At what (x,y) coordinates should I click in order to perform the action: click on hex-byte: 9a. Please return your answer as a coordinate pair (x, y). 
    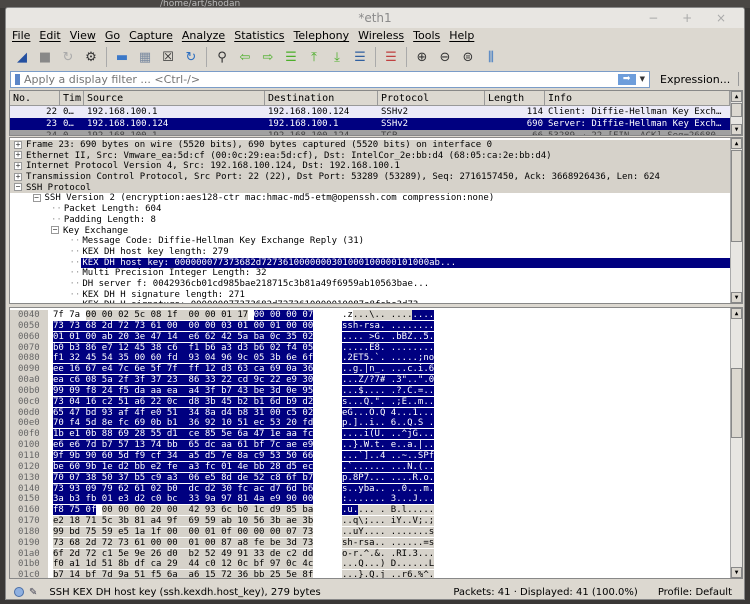
    Looking at the image, I should click on (123, 574).